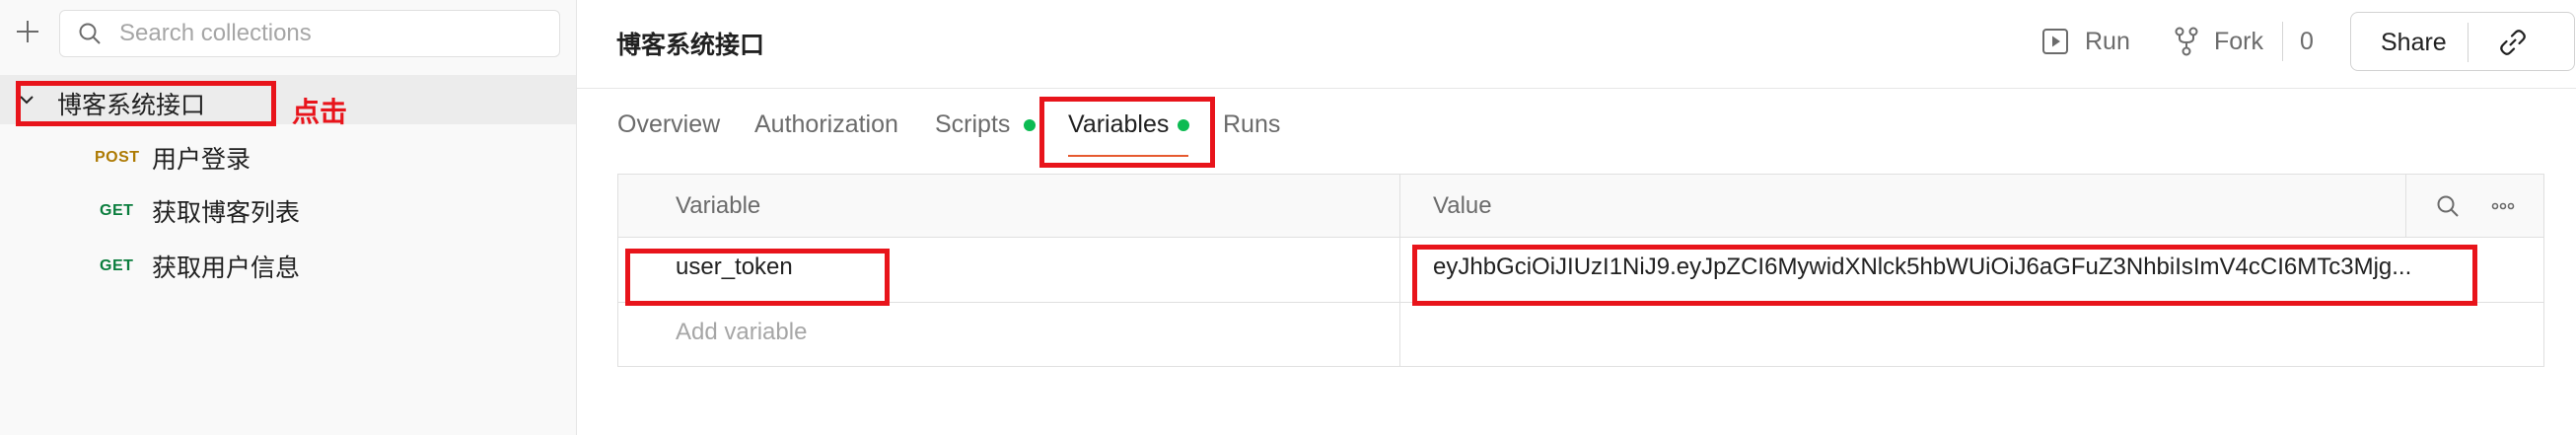 The width and height of the screenshot is (2576, 435). I want to click on header-actions-divider, so click(2405, 206).